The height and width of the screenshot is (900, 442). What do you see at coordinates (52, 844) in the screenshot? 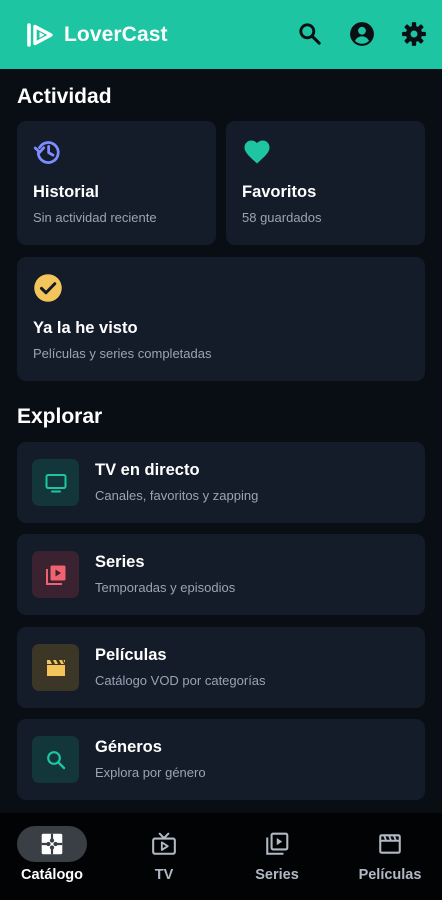
I see `catalog-icon` at bounding box center [52, 844].